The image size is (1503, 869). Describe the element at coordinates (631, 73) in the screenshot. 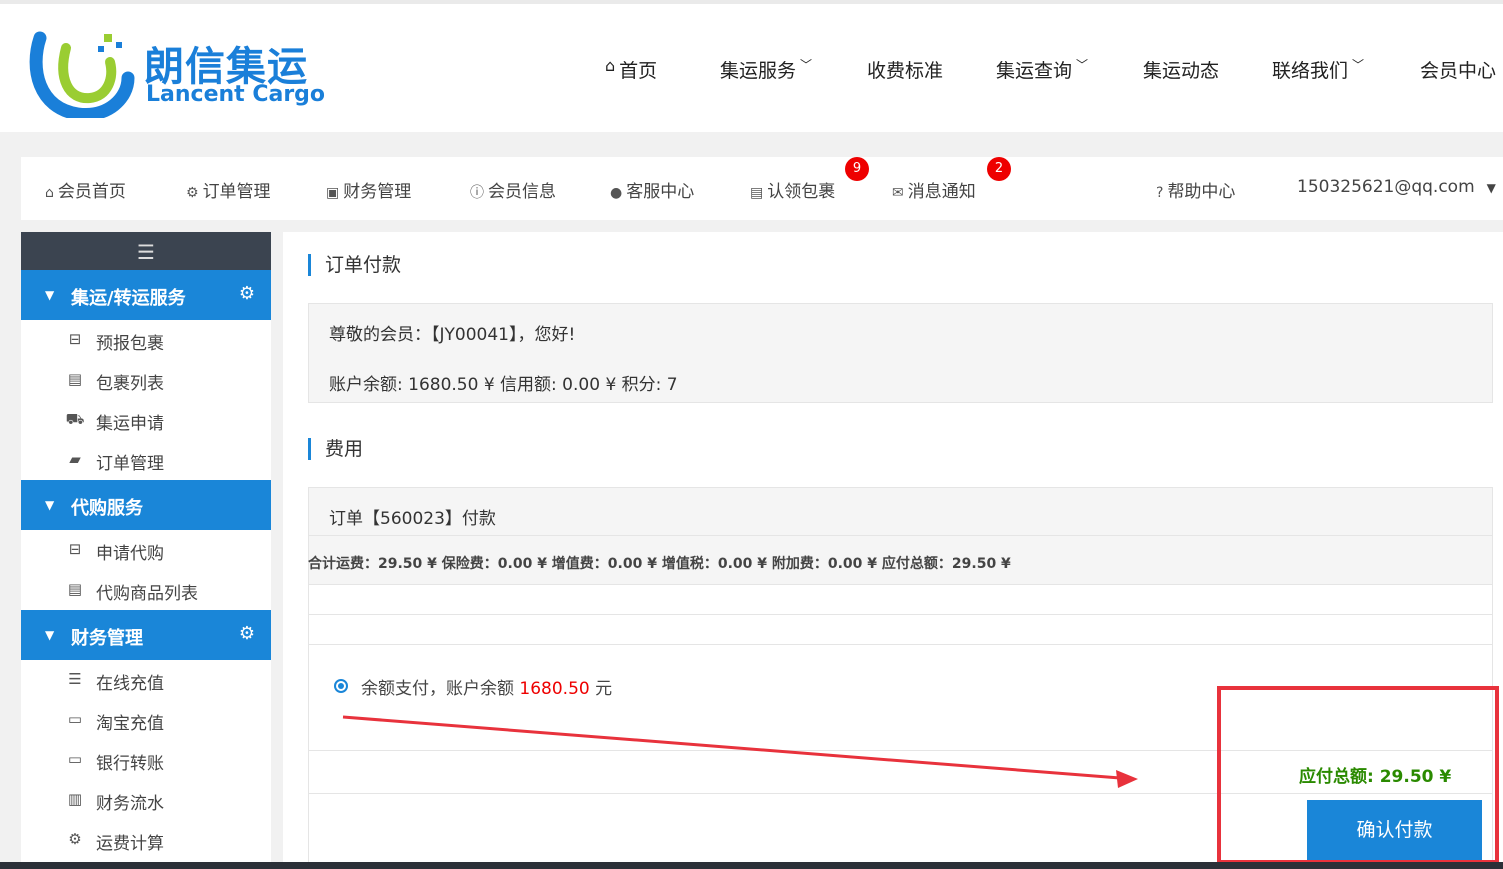

I see `nav-home: ⌂ 首页` at that location.